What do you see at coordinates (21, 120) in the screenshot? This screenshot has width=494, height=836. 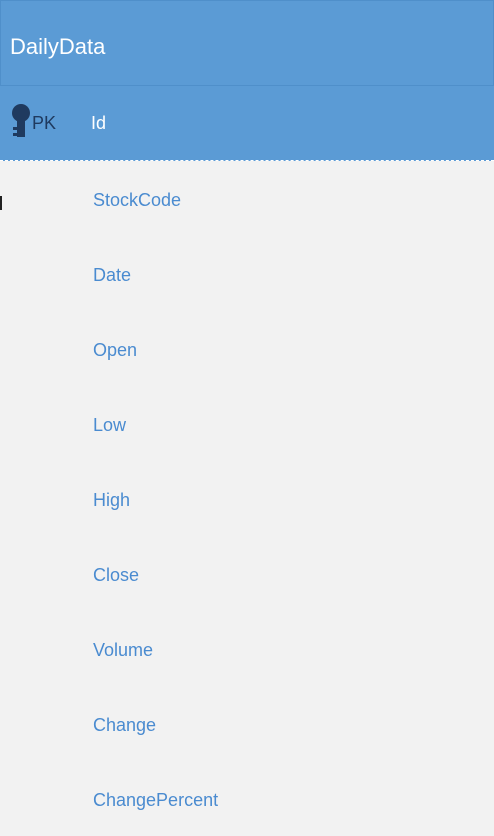 I see `key-icon` at bounding box center [21, 120].